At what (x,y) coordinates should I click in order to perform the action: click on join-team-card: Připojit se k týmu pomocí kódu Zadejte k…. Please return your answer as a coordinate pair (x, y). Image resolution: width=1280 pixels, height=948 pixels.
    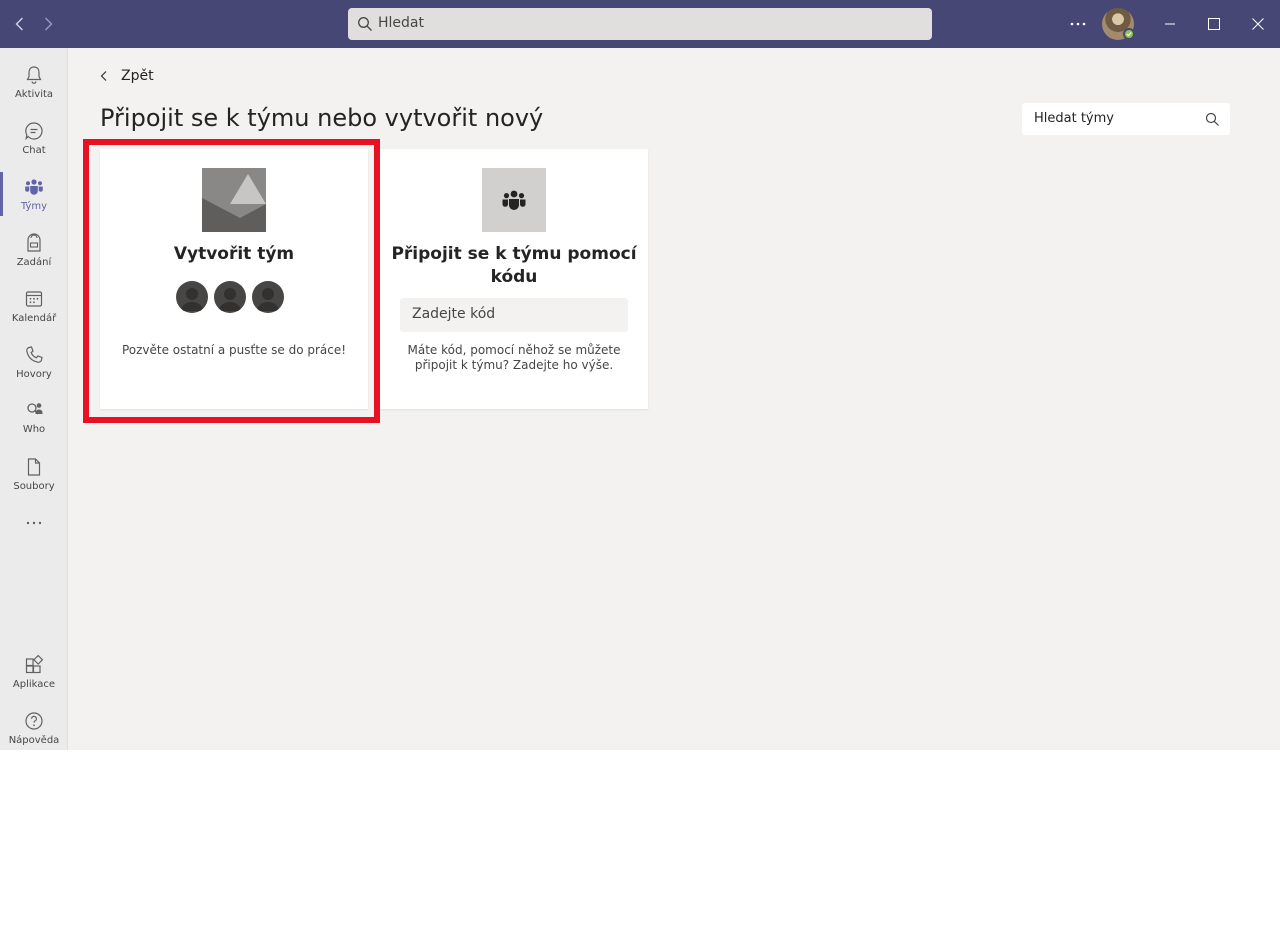
    Looking at the image, I should click on (514, 279).